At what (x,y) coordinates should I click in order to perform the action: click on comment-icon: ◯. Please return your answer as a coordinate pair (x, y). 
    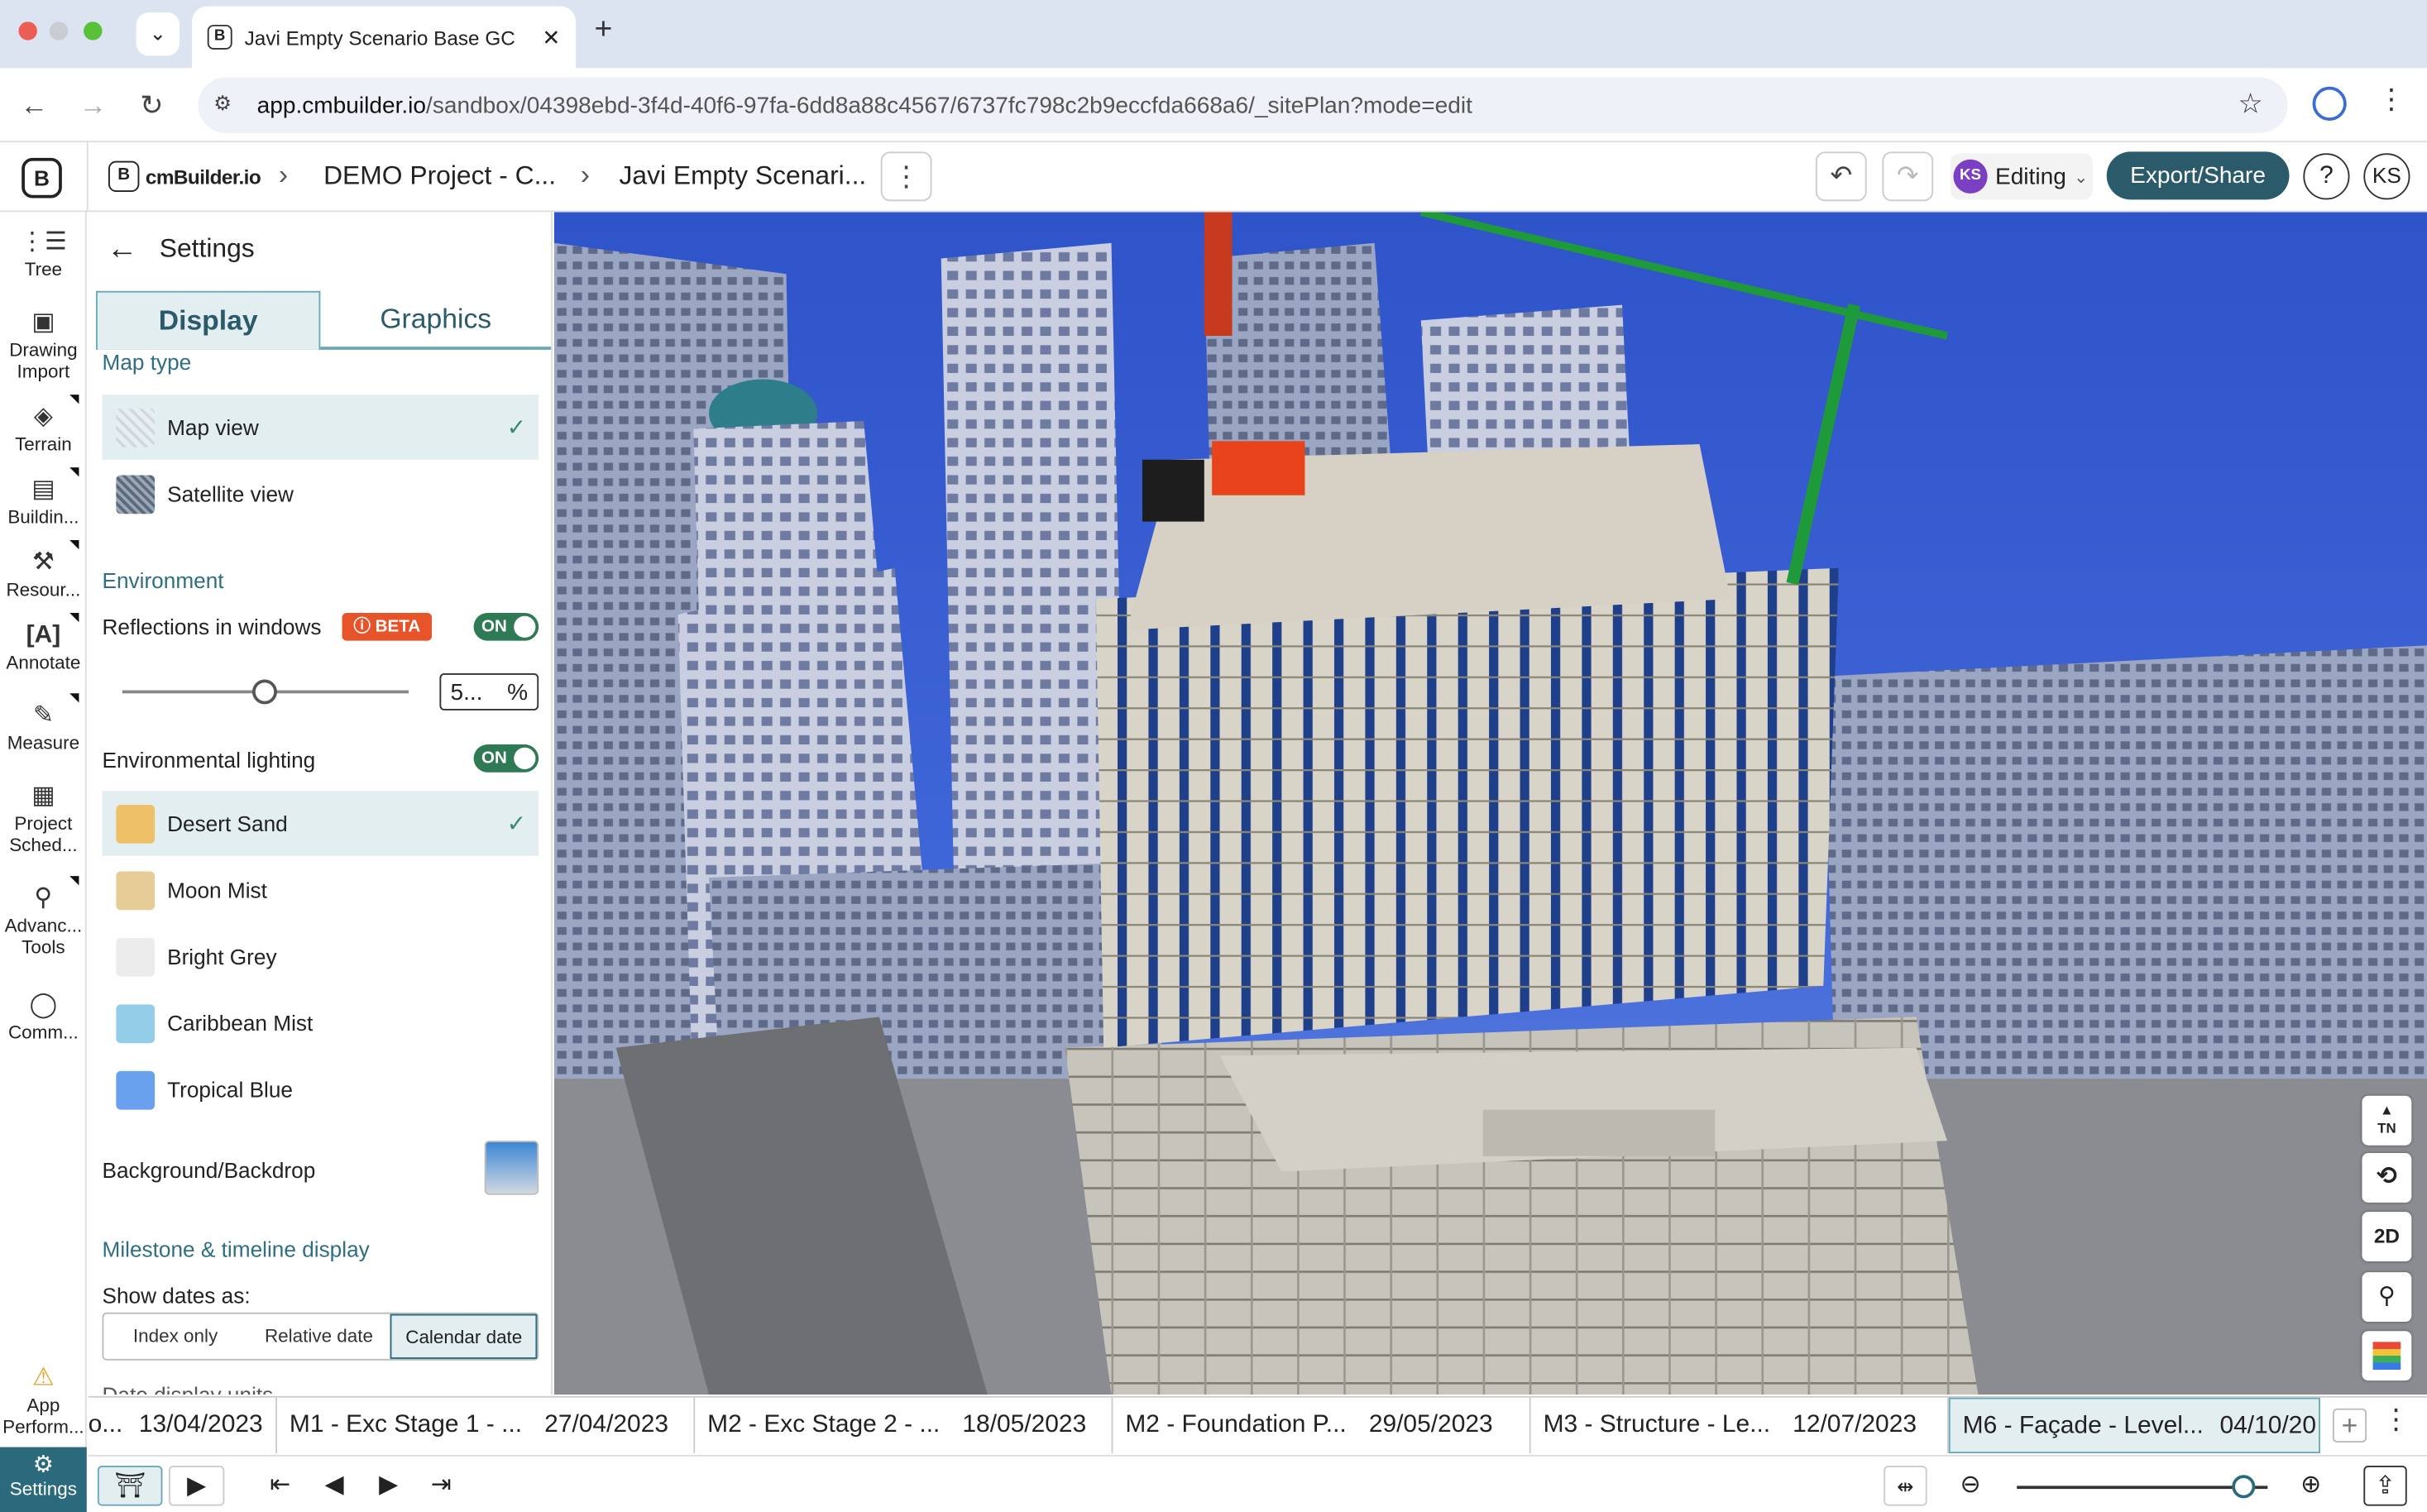
    Looking at the image, I should click on (43, 1006).